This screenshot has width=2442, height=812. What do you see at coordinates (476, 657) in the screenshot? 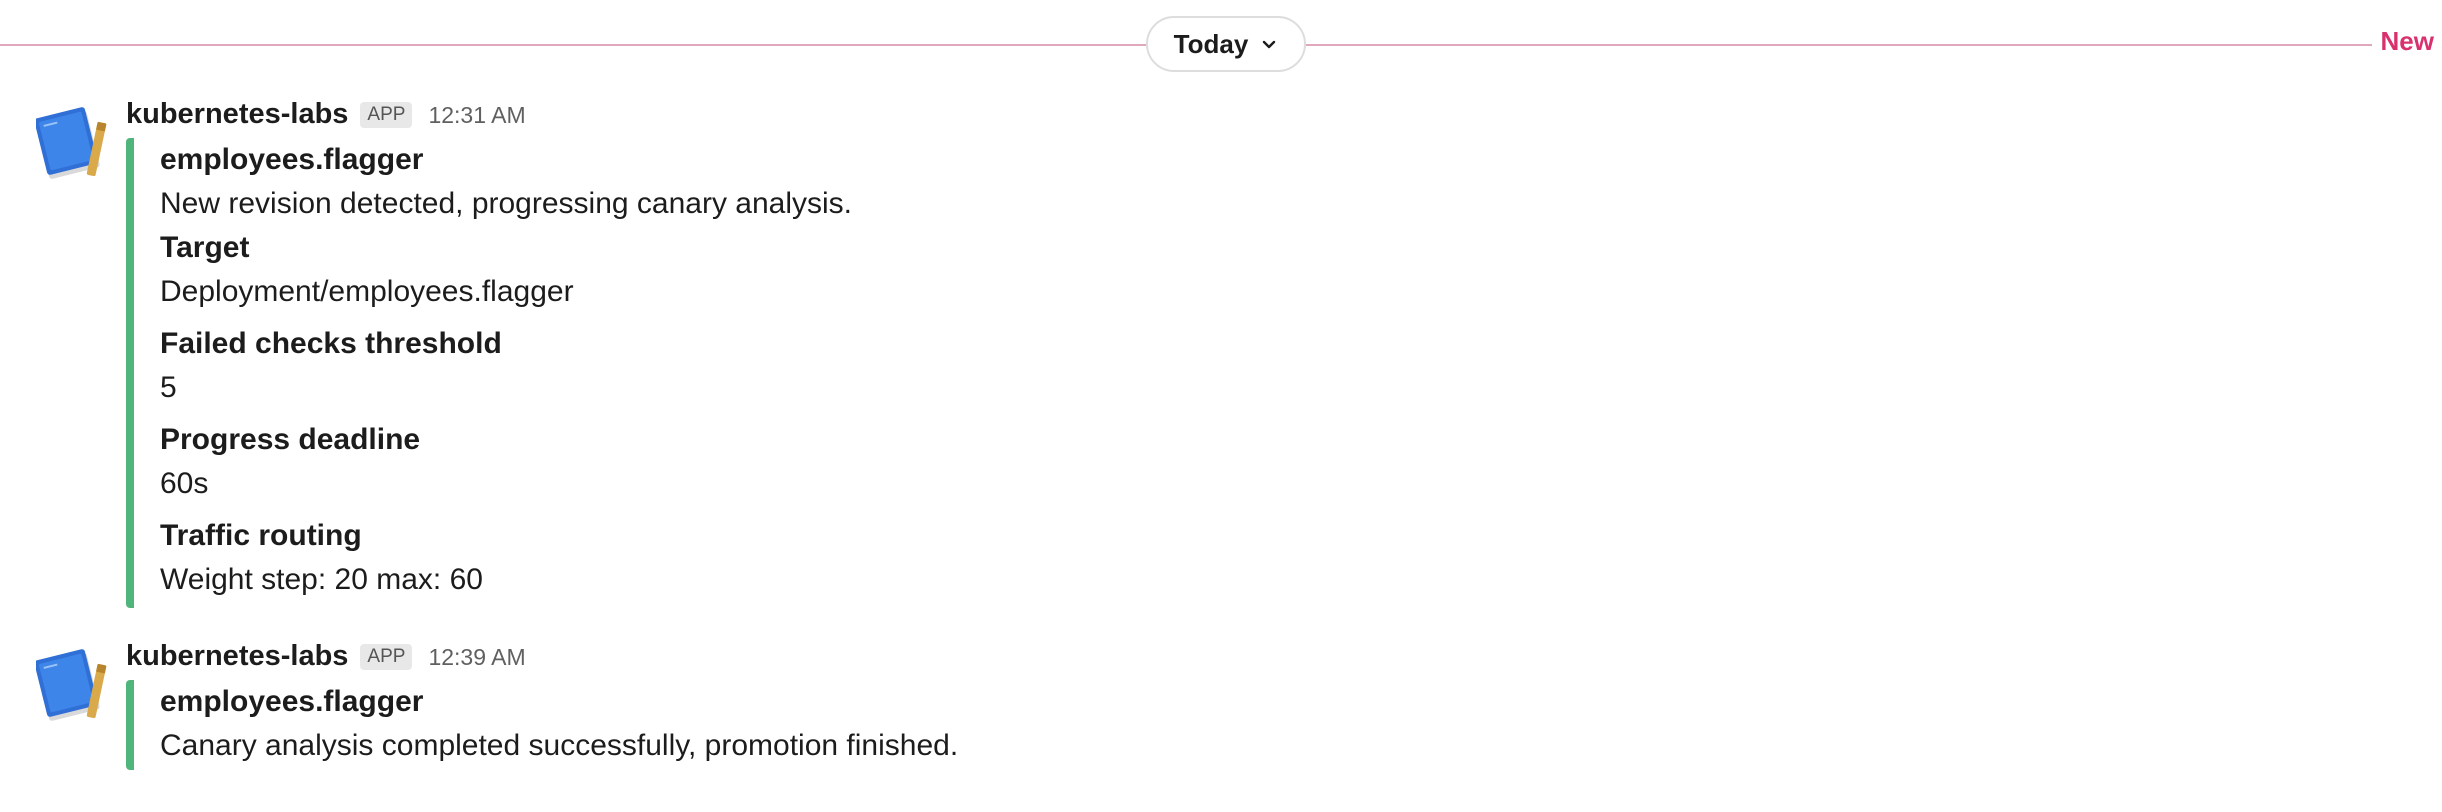
I see `message-timestamp: 12:39 AM` at bounding box center [476, 657].